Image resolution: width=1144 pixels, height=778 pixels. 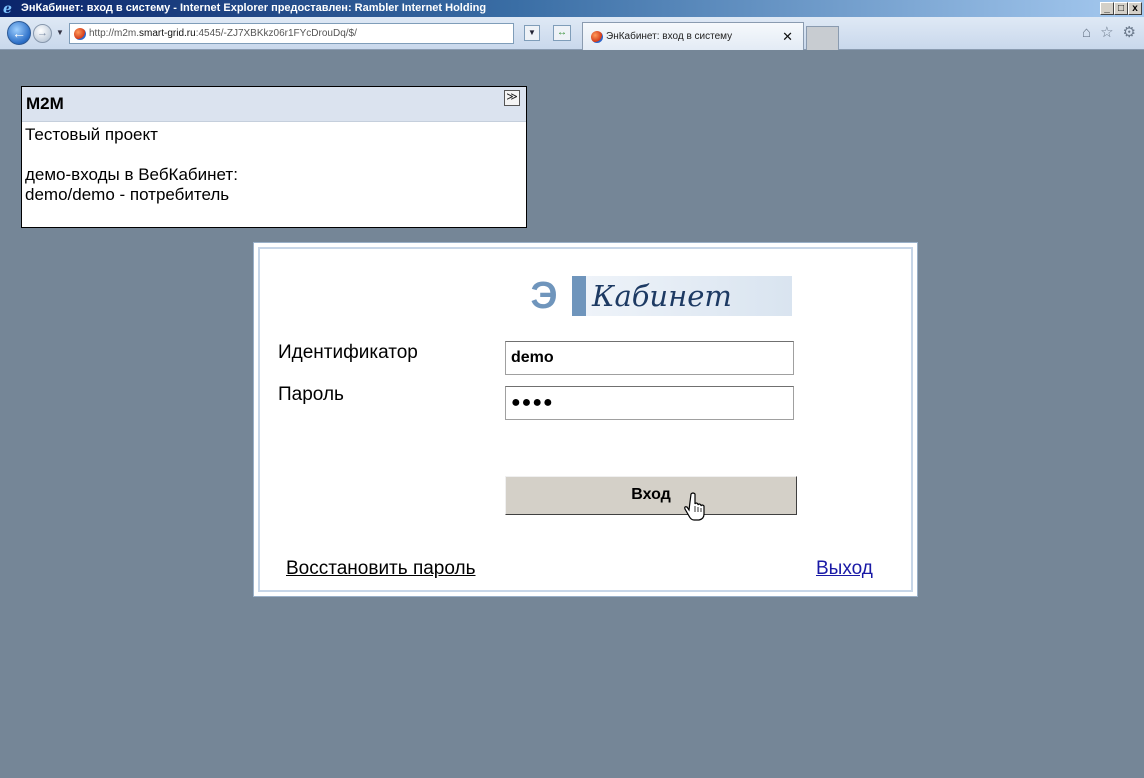 I want to click on window-controls: _ □ x, so click(x=1121, y=8).